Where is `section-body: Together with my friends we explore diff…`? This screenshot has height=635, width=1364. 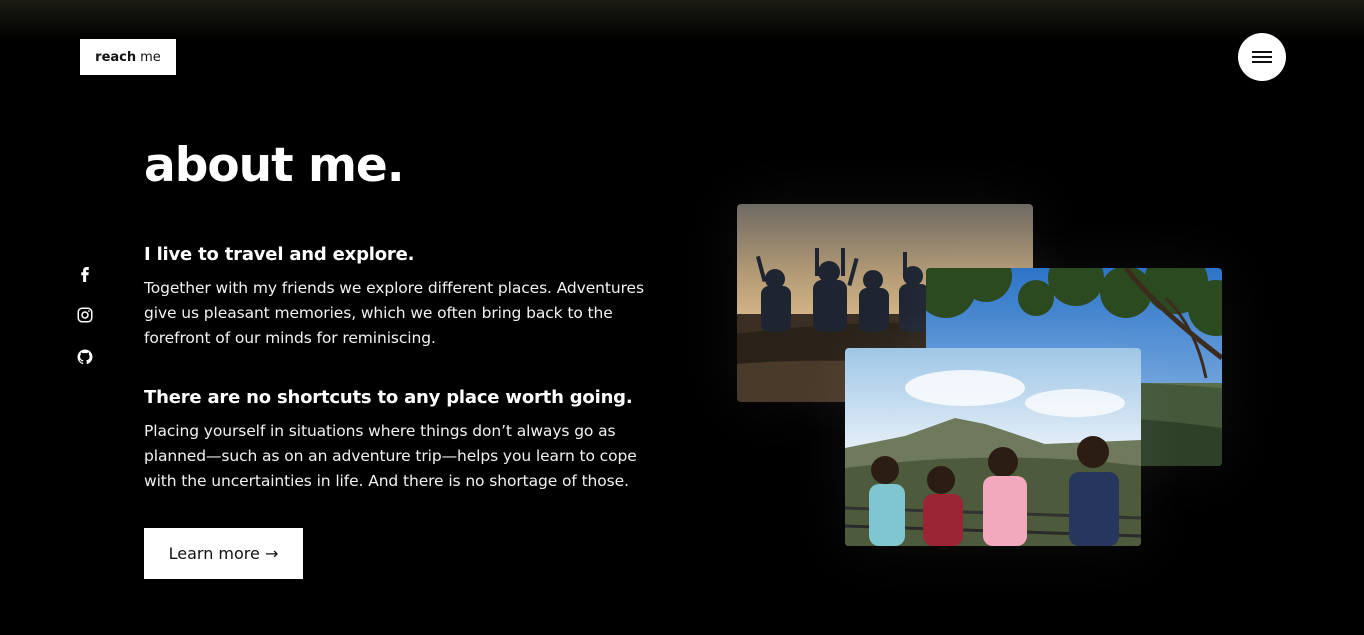
section-body: Together with my friends we explore diff… is located at coordinates (394, 313).